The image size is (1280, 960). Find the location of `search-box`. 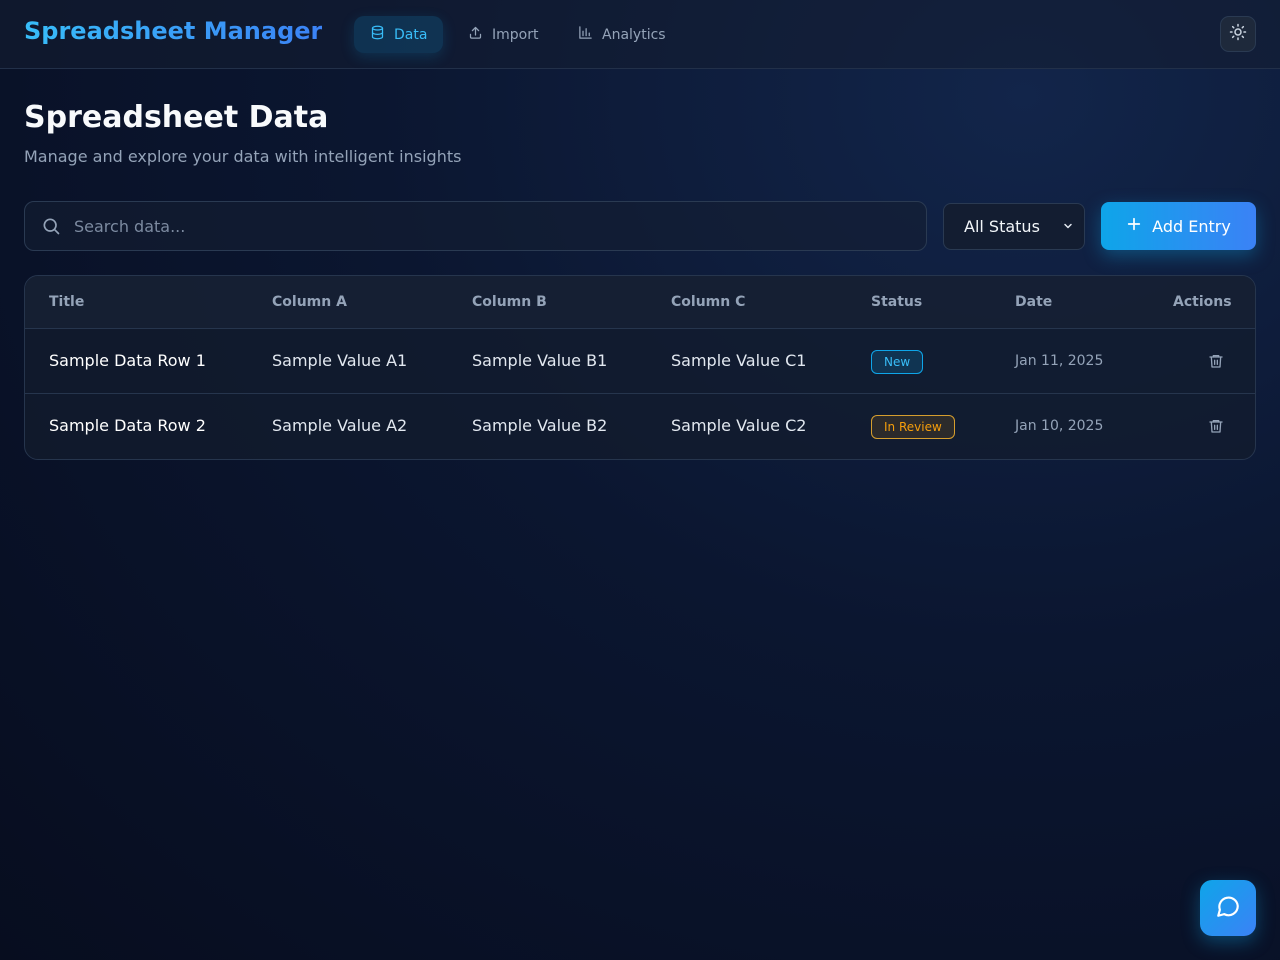

search-box is located at coordinates (475, 226).